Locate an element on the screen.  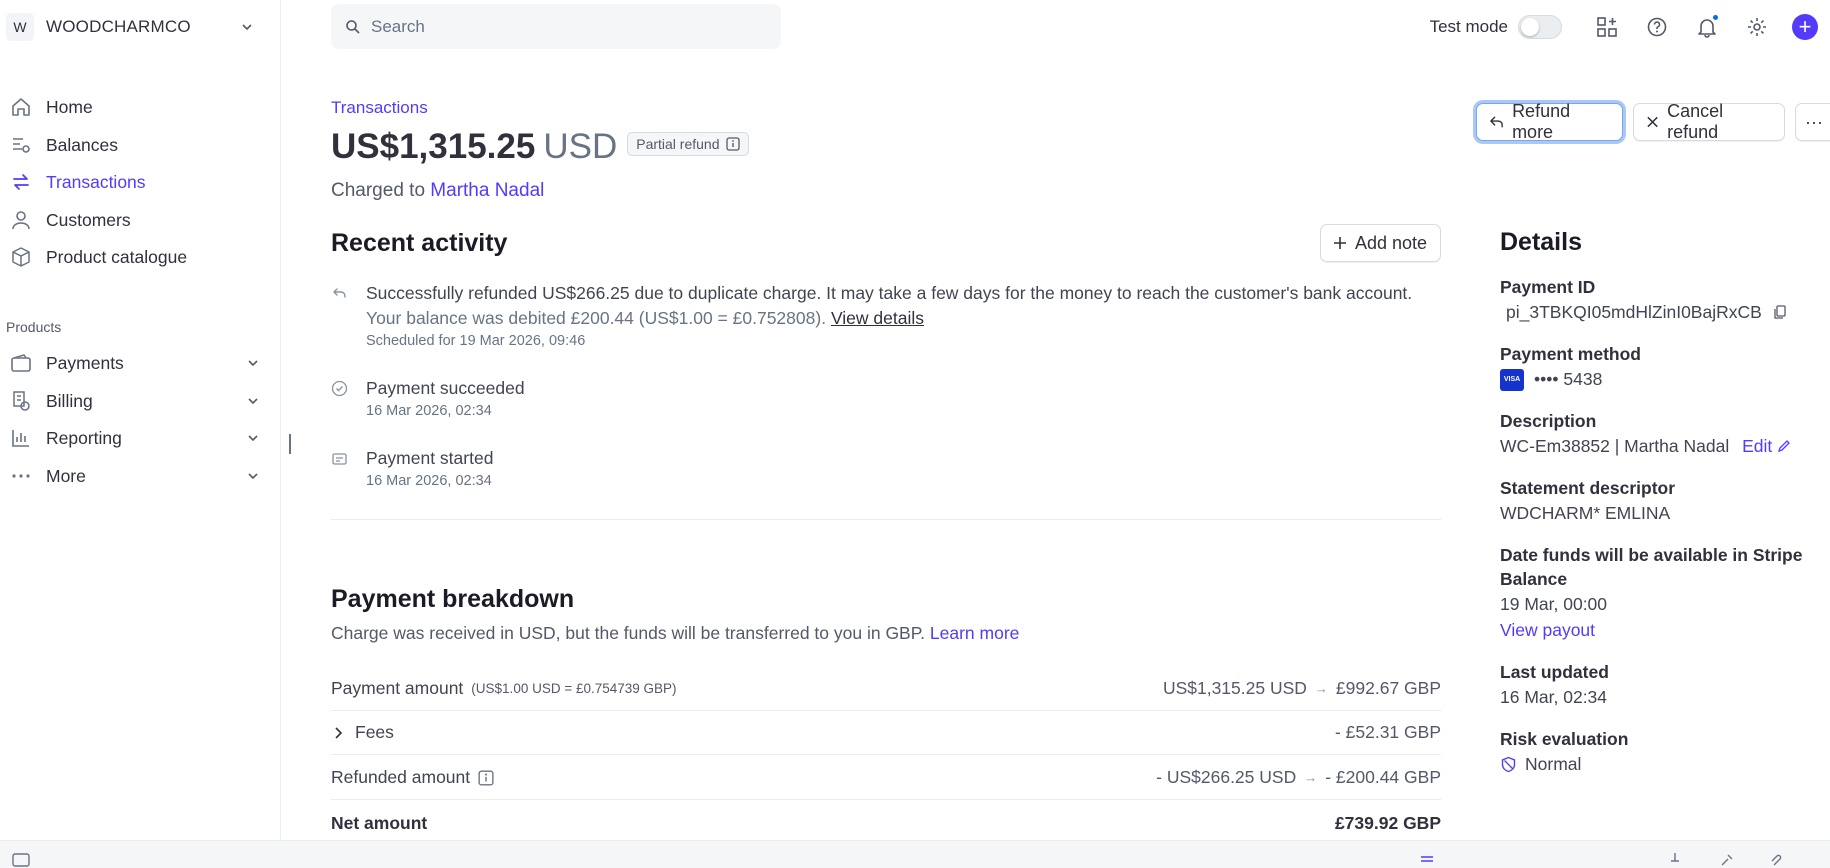
edit-description-link: Edit is located at coordinates (1766, 446).